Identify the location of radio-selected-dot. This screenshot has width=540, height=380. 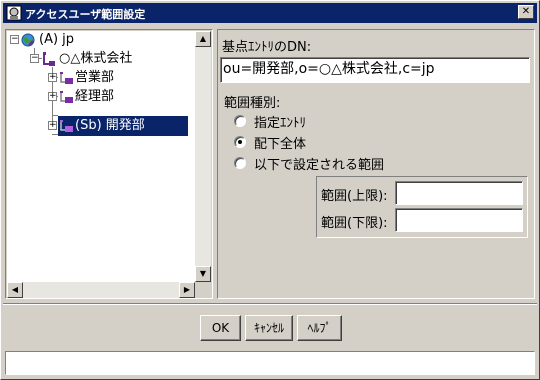
(240, 142).